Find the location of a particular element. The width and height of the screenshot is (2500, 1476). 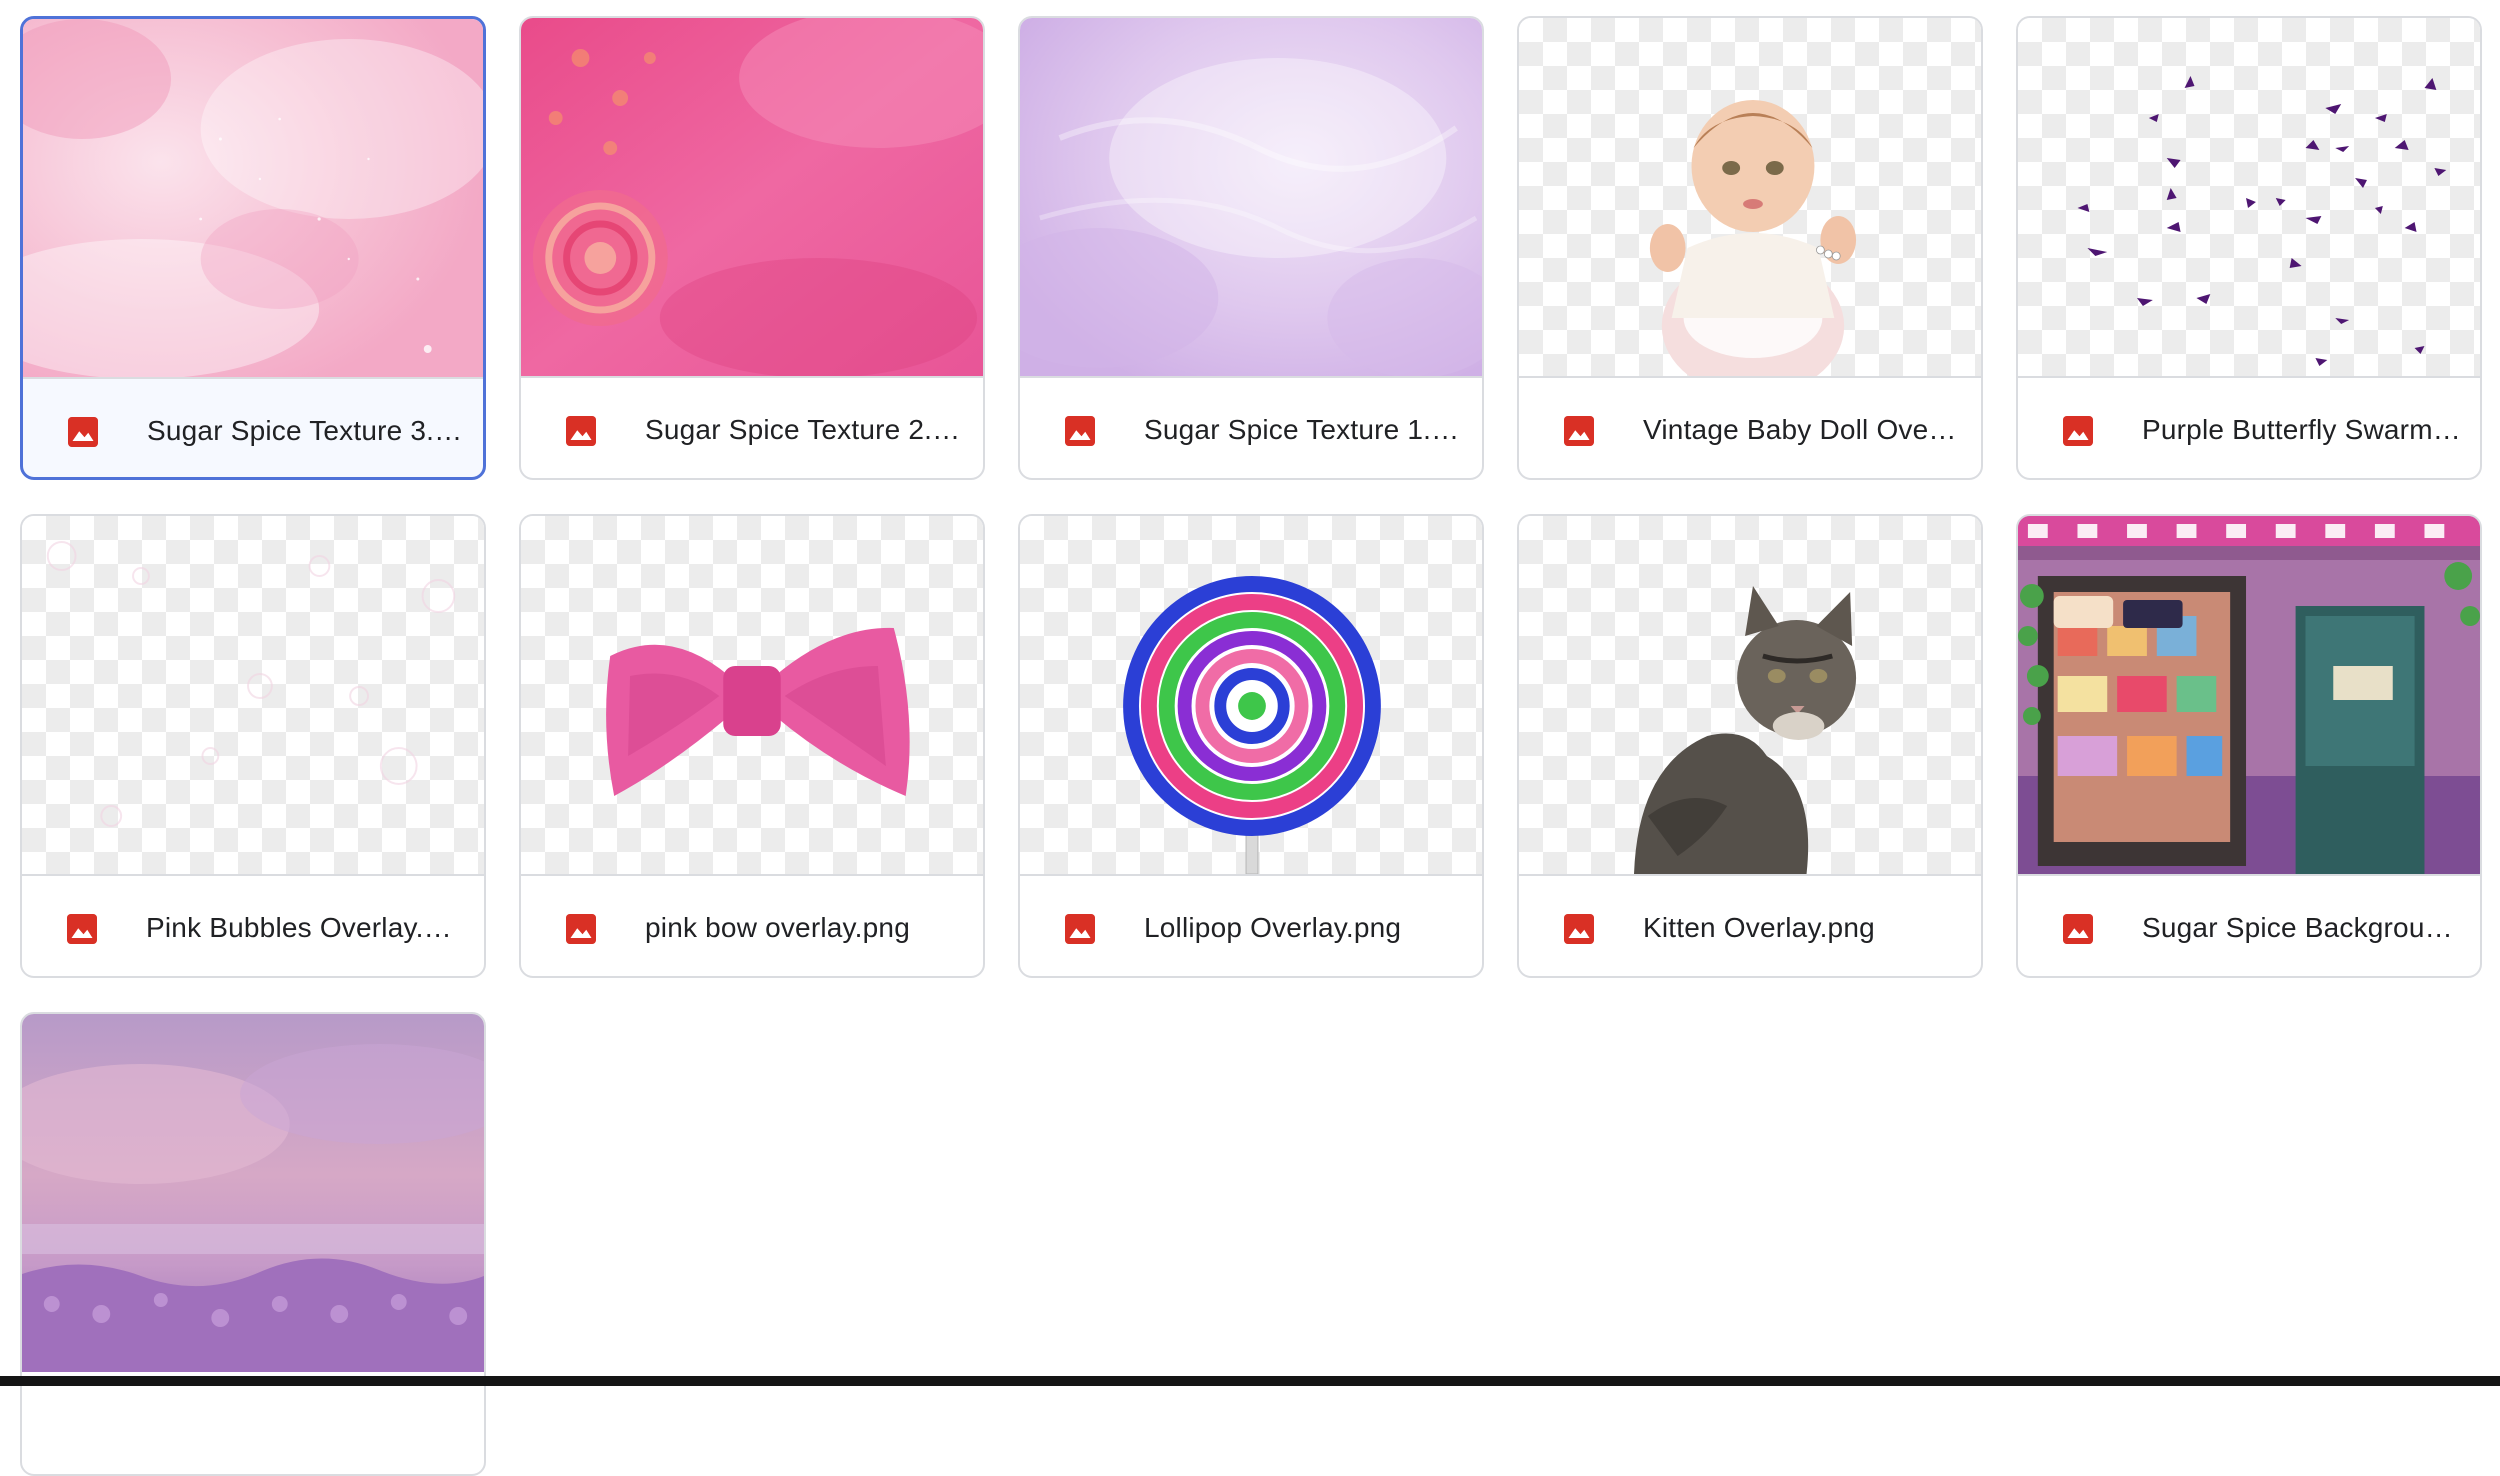

file-name: pink bow overlay.png is located at coordinates (777, 927).